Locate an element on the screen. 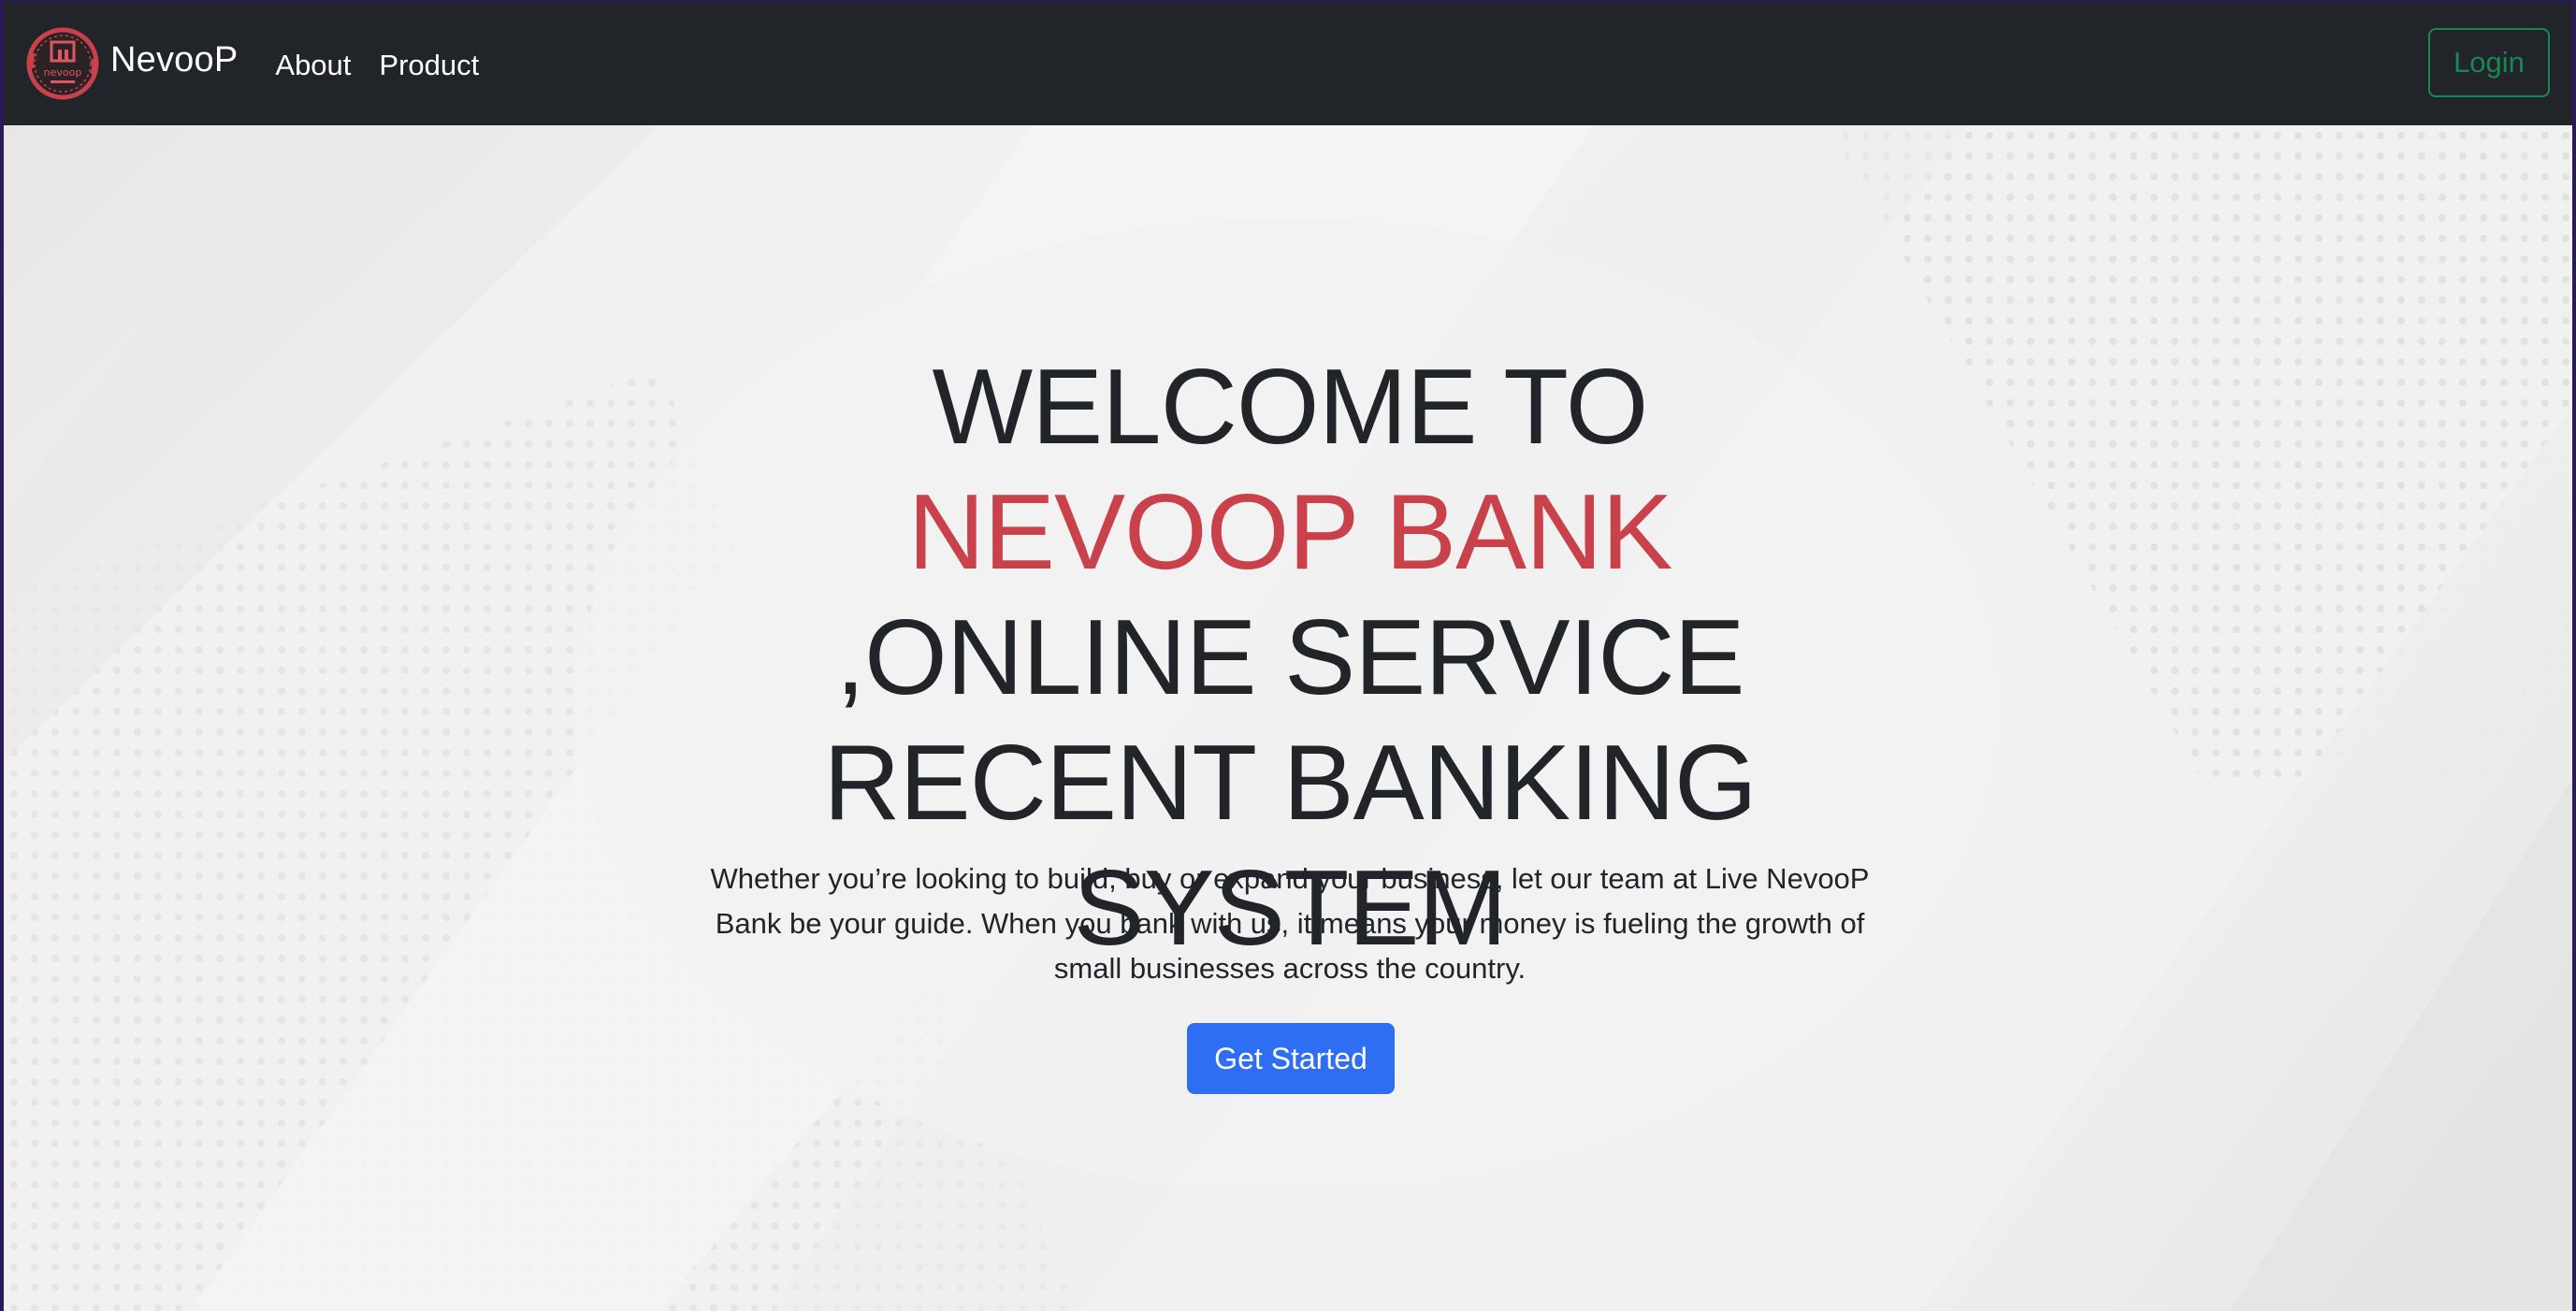 The image size is (2576, 1311). top-navbar: nevoop NevooP About Product Login is located at coordinates (1288, 64).